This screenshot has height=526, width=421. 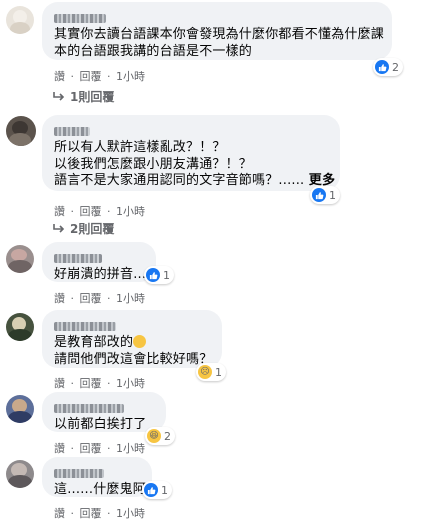 I want to click on view-replies-link: 2則回覆, so click(x=83, y=228).